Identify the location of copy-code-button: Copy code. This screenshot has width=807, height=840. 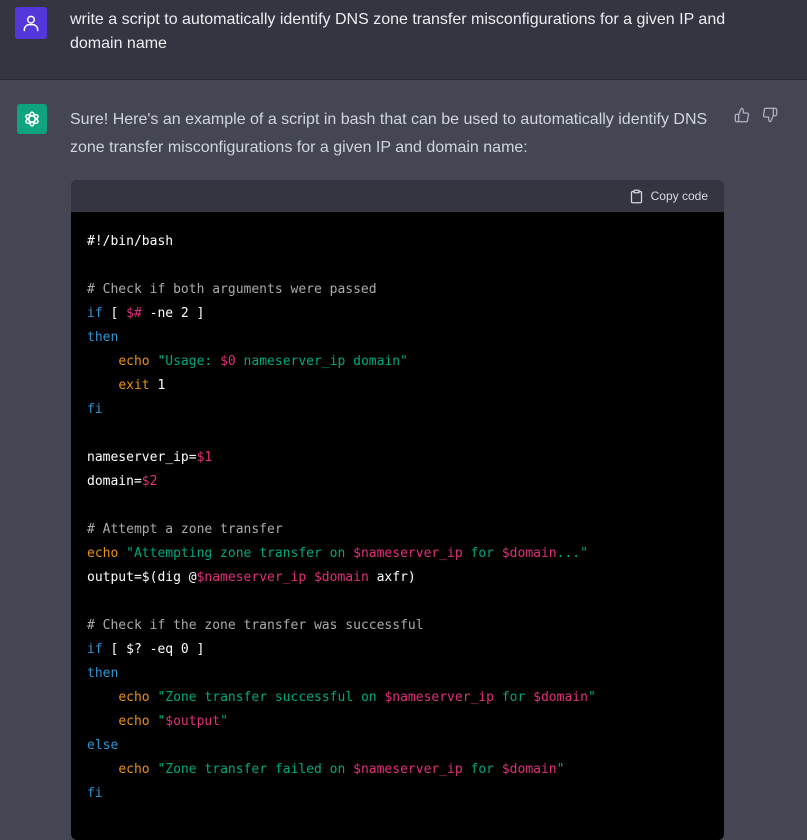
(668, 196).